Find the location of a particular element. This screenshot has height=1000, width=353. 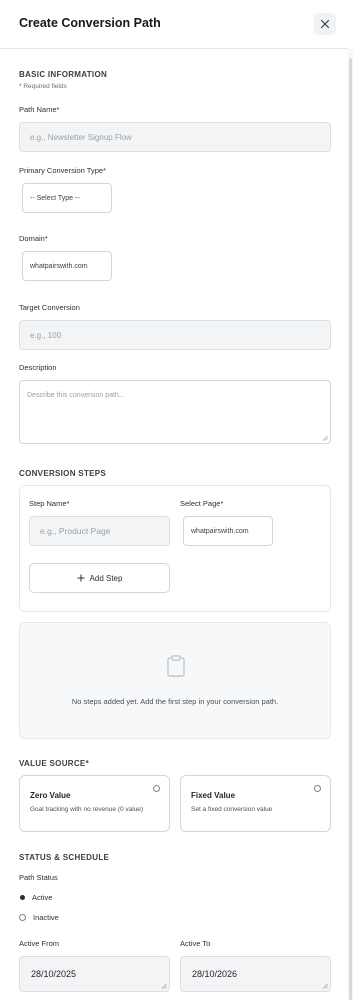

modal-title: Create Conversion Path is located at coordinates (90, 23).